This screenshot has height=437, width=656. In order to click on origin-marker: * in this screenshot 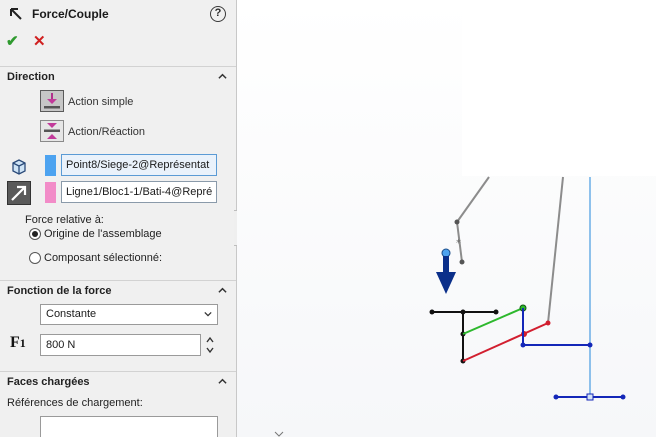, I will do `click(458, 243)`.